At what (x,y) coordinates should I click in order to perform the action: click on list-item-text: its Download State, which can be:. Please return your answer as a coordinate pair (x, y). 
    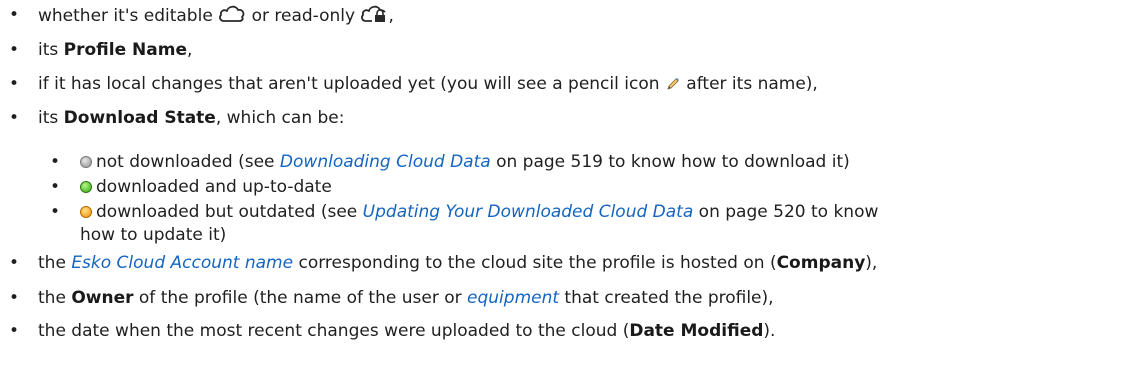
    Looking at the image, I should click on (191, 118).